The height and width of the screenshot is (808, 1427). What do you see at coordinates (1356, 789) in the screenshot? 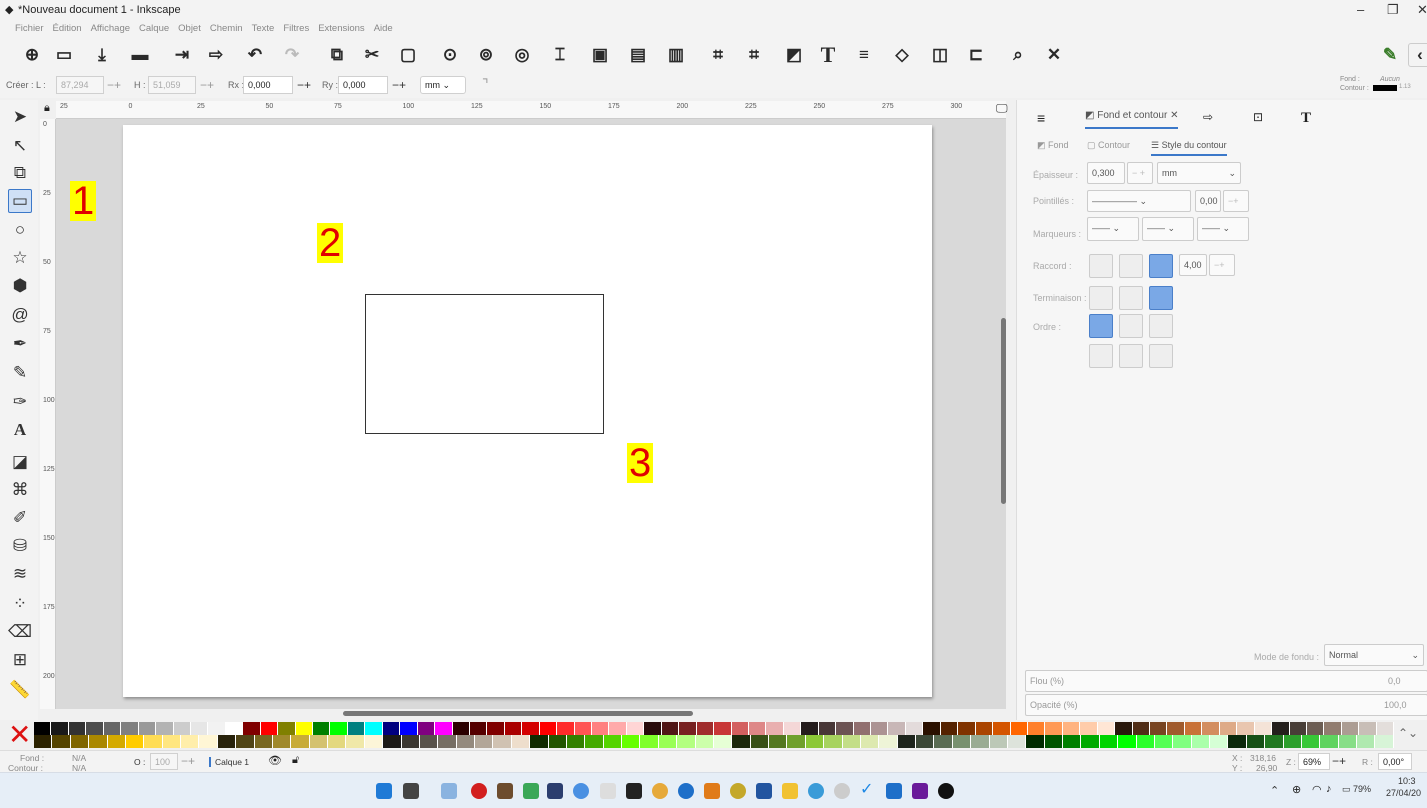
I see `battery-icon: ▭ 79%` at bounding box center [1356, 789].